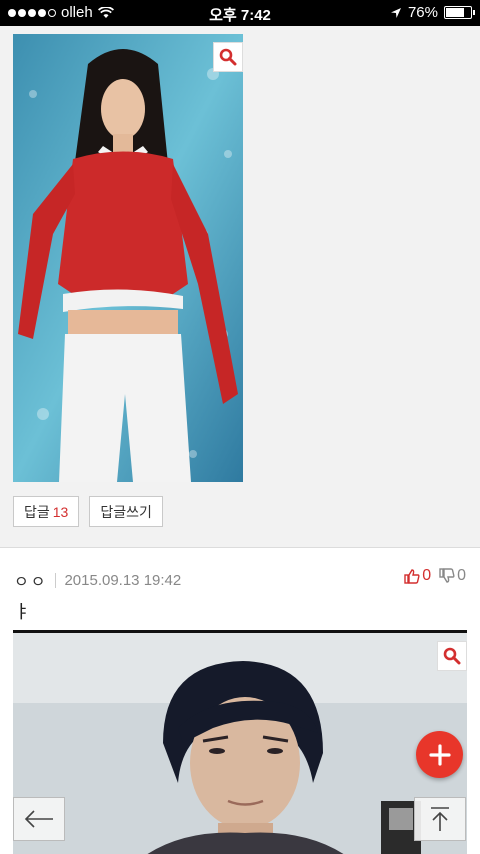  Describe the element at coordinates (461, 575) in the screenshot. I see `downvote-count: 0` at that location.